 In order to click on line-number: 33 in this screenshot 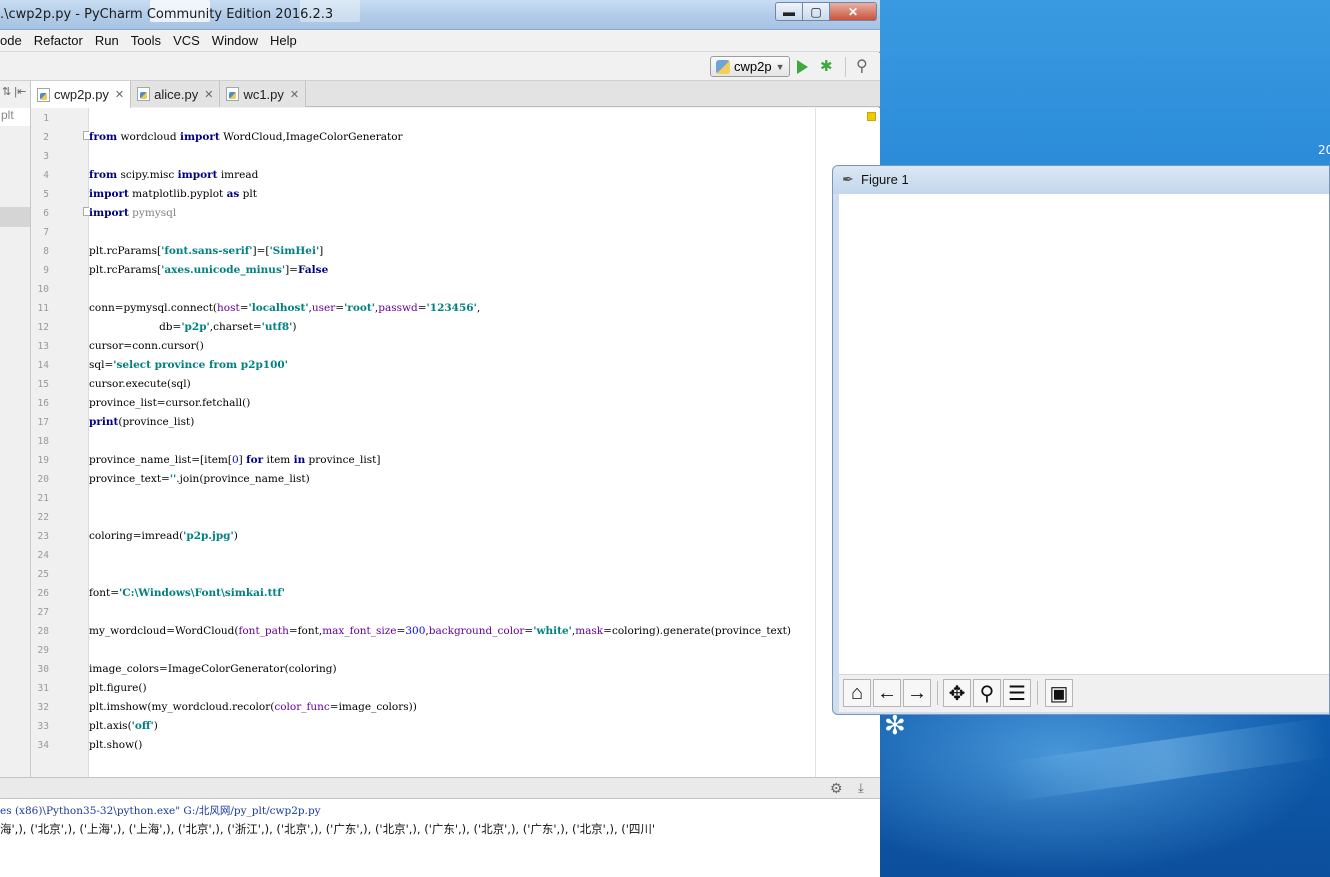, I will do `click(43, 726)`.